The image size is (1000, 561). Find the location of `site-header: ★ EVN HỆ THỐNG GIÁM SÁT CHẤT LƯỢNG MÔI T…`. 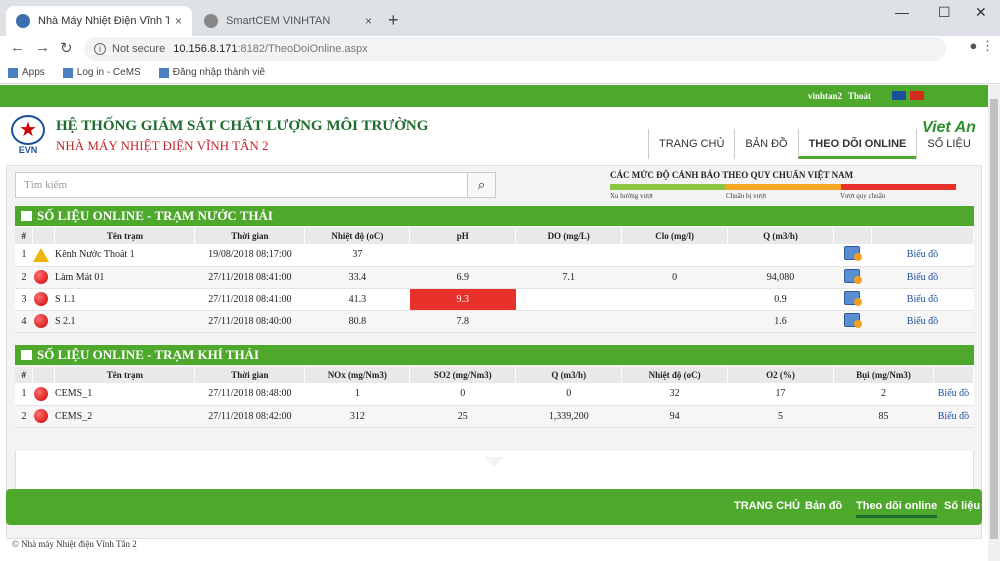

site-header: ★ EVN HỆ THỐNG GIÁM SÁT CHẤT LƯỢNG MÔI T… is located at coordinates (494, 136).